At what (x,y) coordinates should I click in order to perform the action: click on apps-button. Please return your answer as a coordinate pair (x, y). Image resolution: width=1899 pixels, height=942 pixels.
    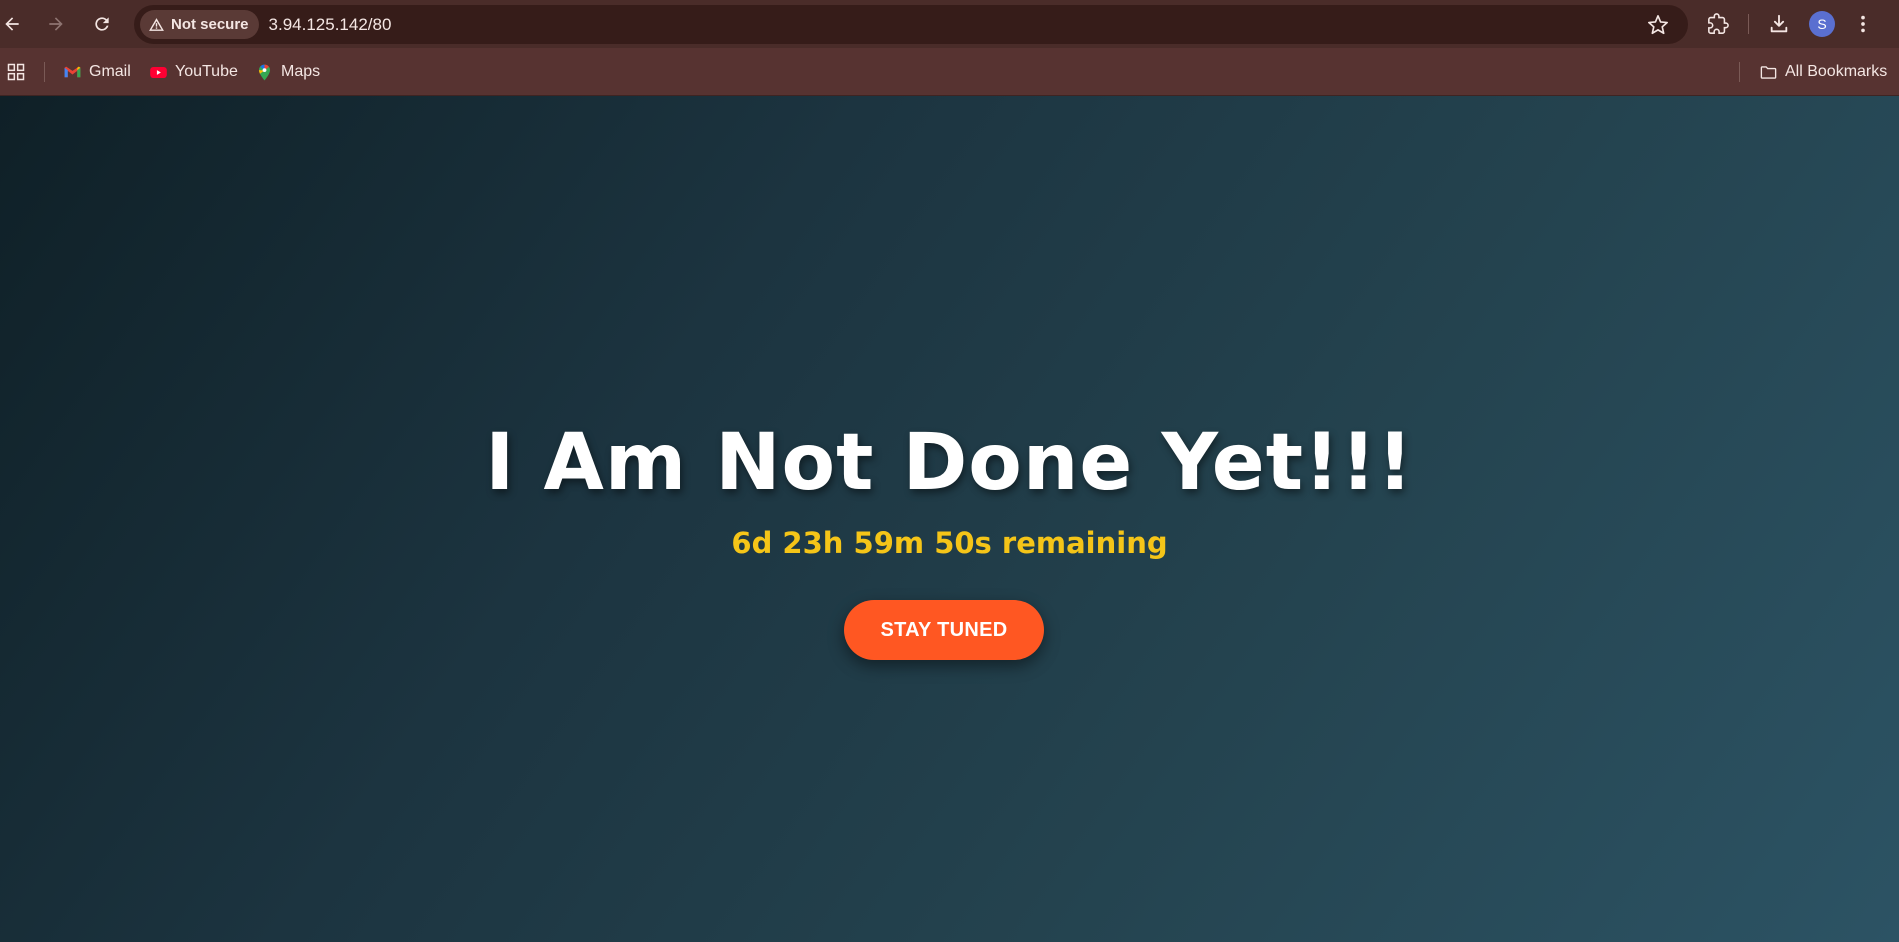
    Looking at the image, I should click on (16, 72).